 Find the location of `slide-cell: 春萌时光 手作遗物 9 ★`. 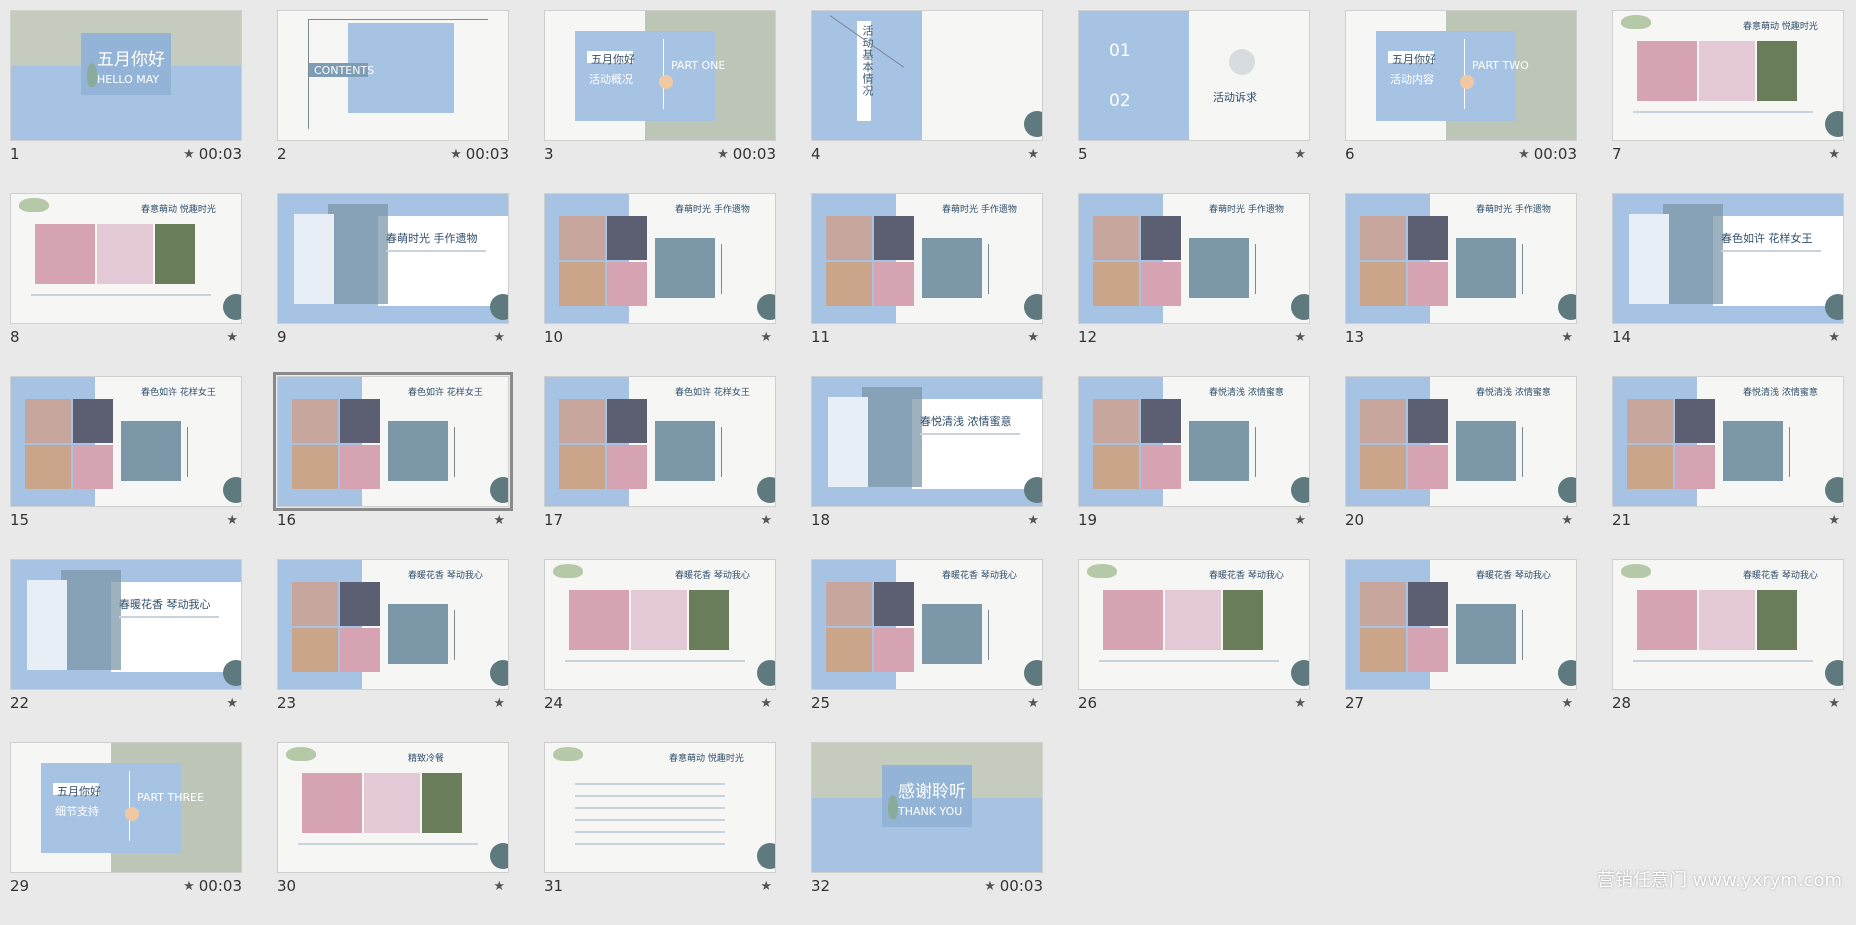

slide-cell: 春萌时光 手作遗物 9 ★ is located at coordinates (393, 284).